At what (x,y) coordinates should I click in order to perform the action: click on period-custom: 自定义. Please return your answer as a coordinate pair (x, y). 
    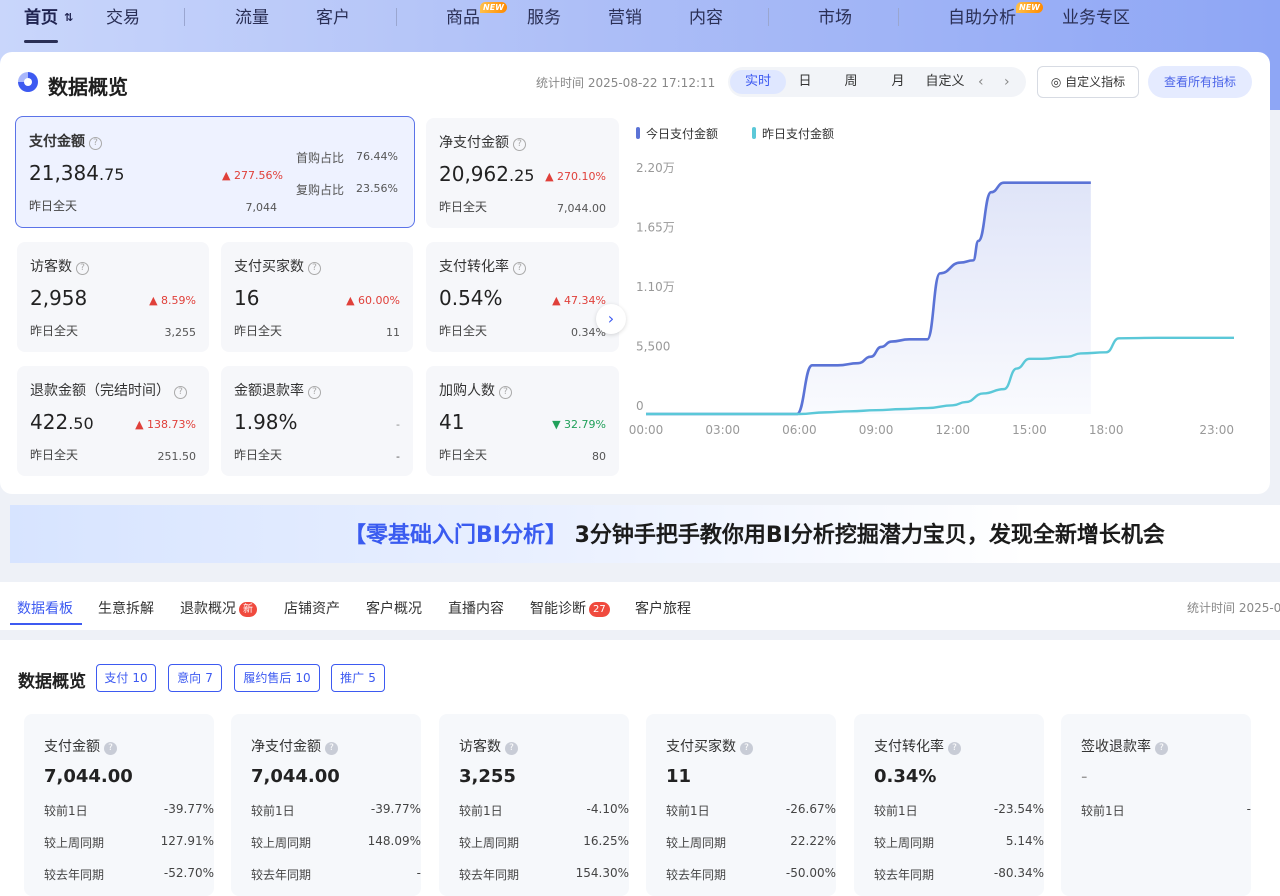
    Looking at the image, I should click on (945, 82).